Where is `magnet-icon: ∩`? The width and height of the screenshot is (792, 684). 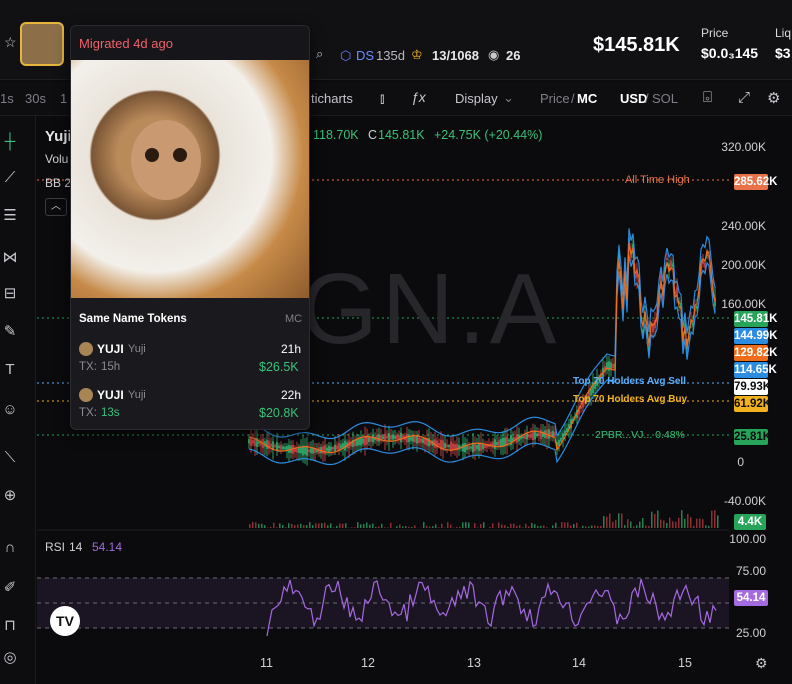
magnet-icon: ∩ is located at coordinates (10, 548).